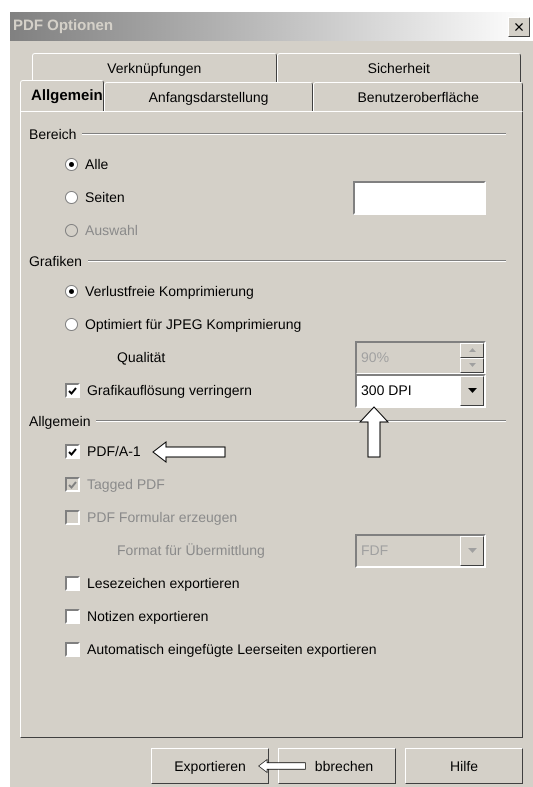 The image size is (533, 787). Describe the element at coordinates (163, 583) in the screenshot. I see `option-label: Lesezeichen exportieren` at that location.